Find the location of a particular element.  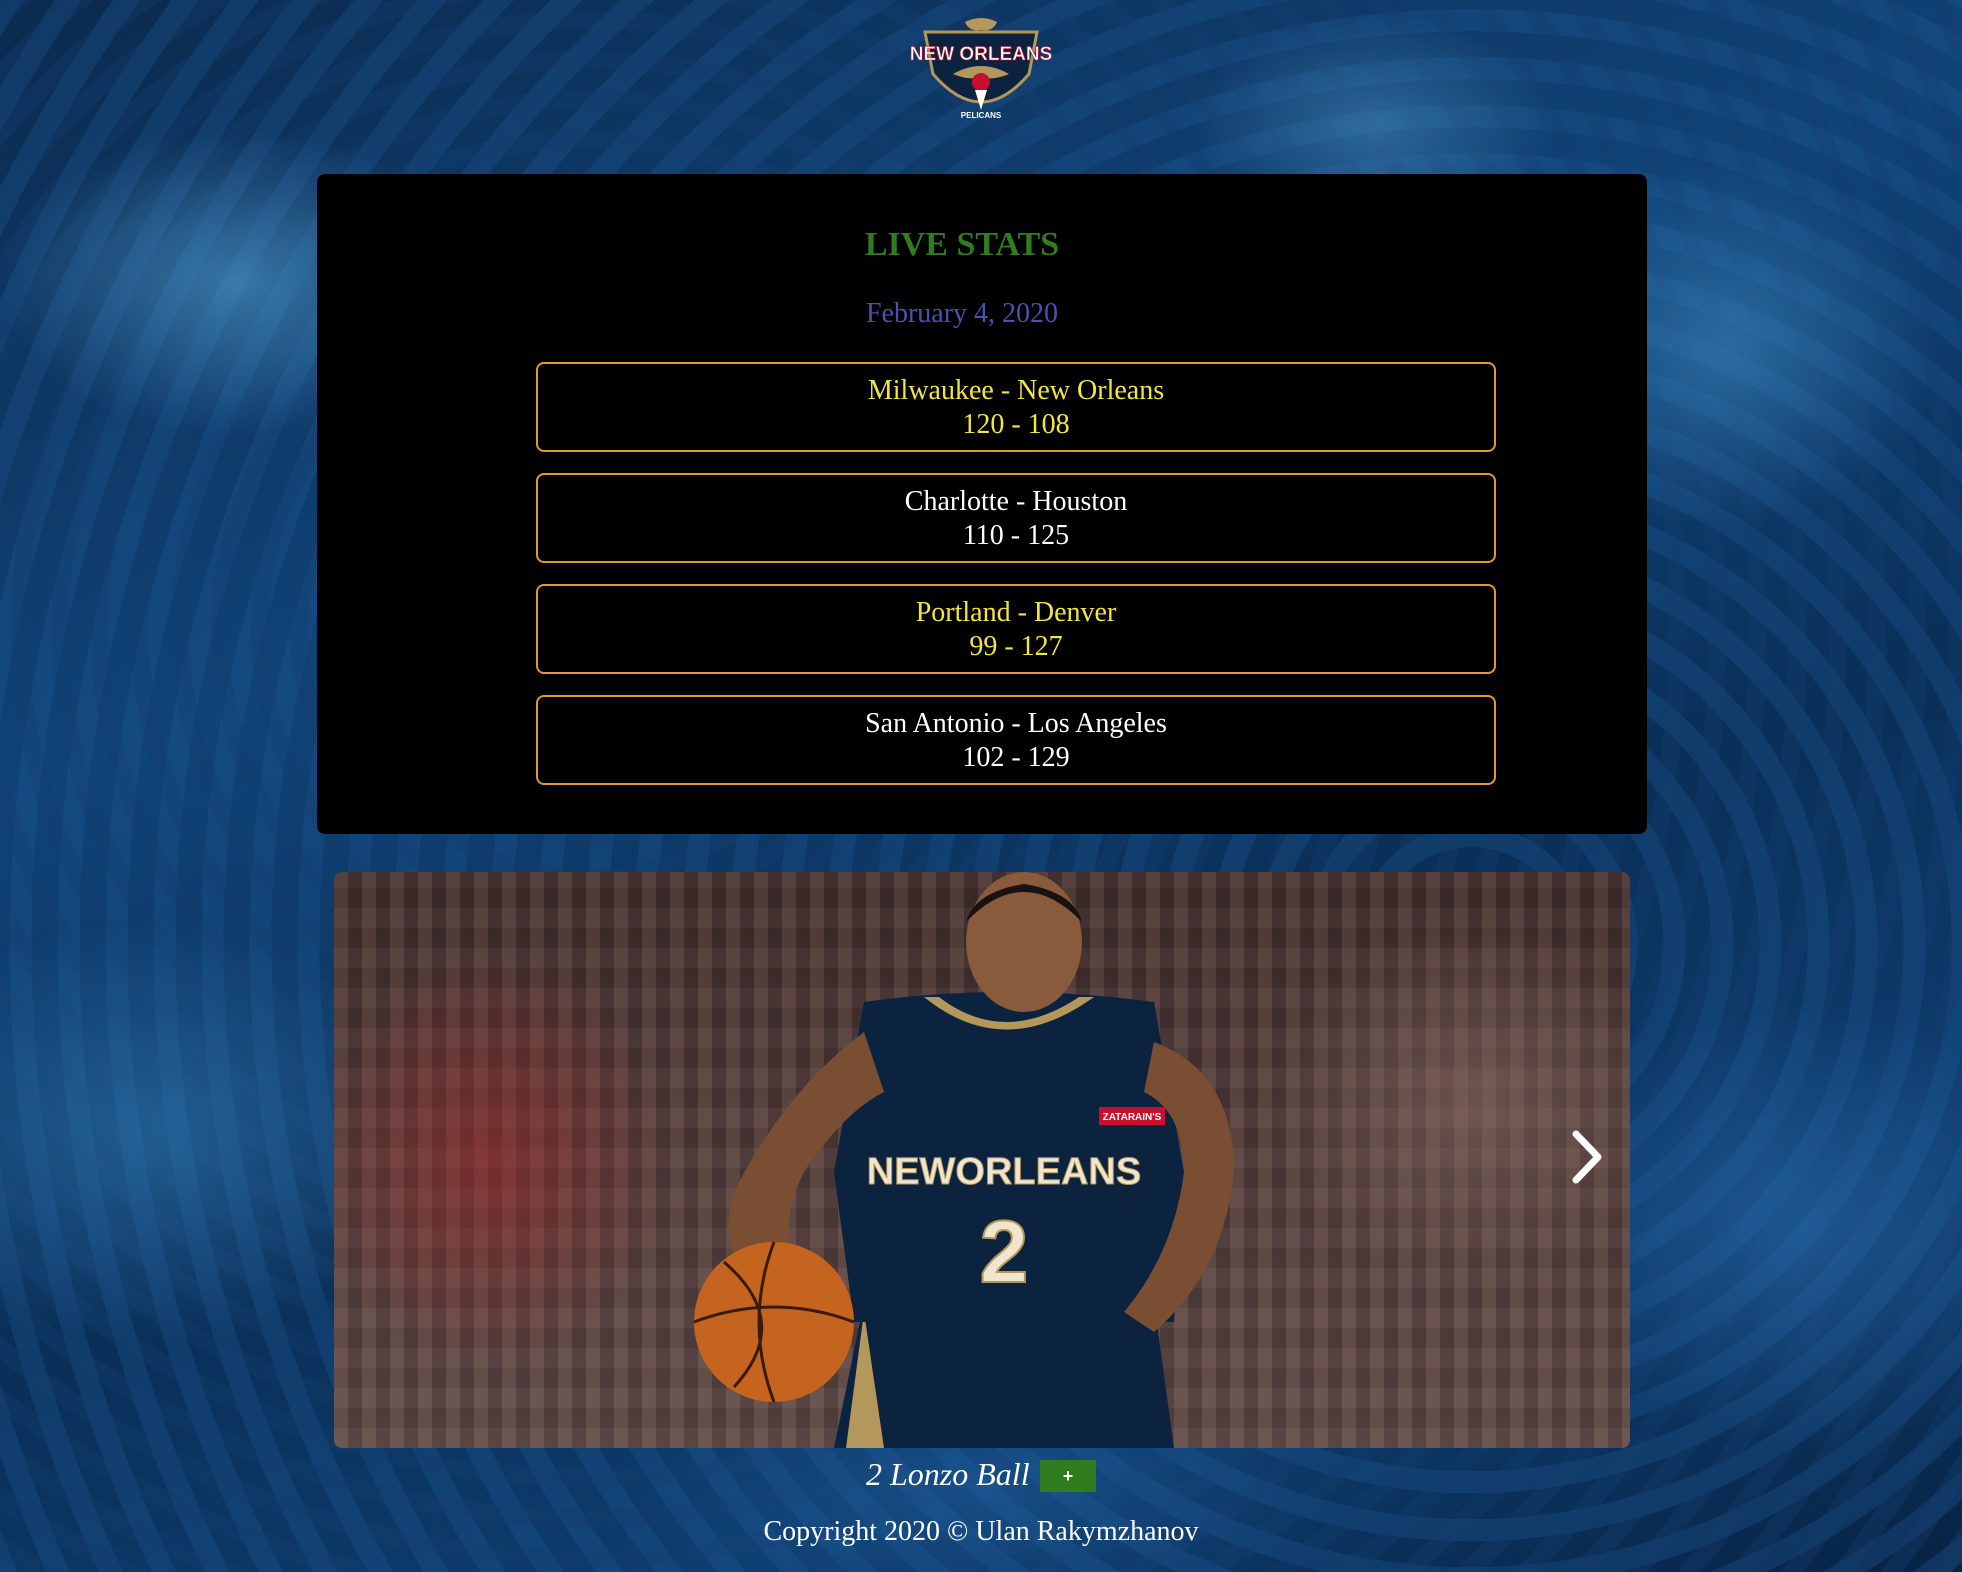

game-score: 102 - 129 is located at coordinates (1016, 757).